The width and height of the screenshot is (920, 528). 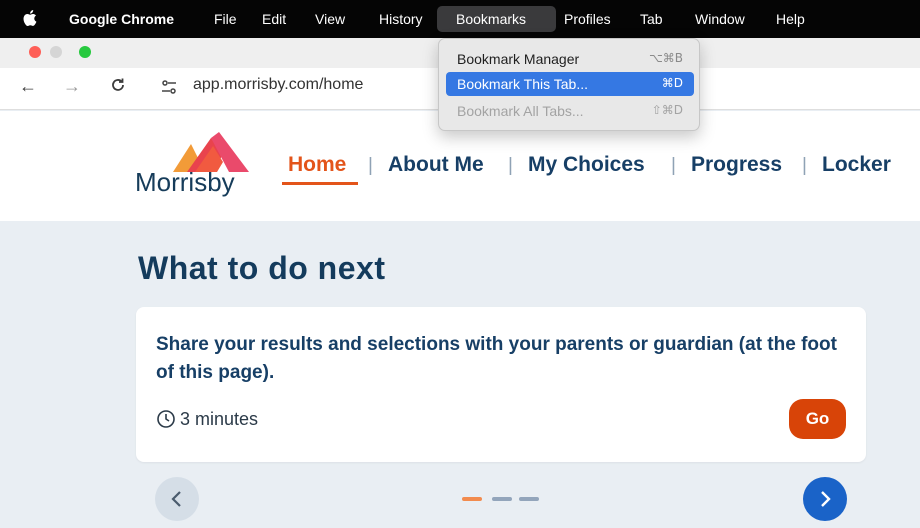 I want to click on menu-window: Window, so click(x=720, y=19).